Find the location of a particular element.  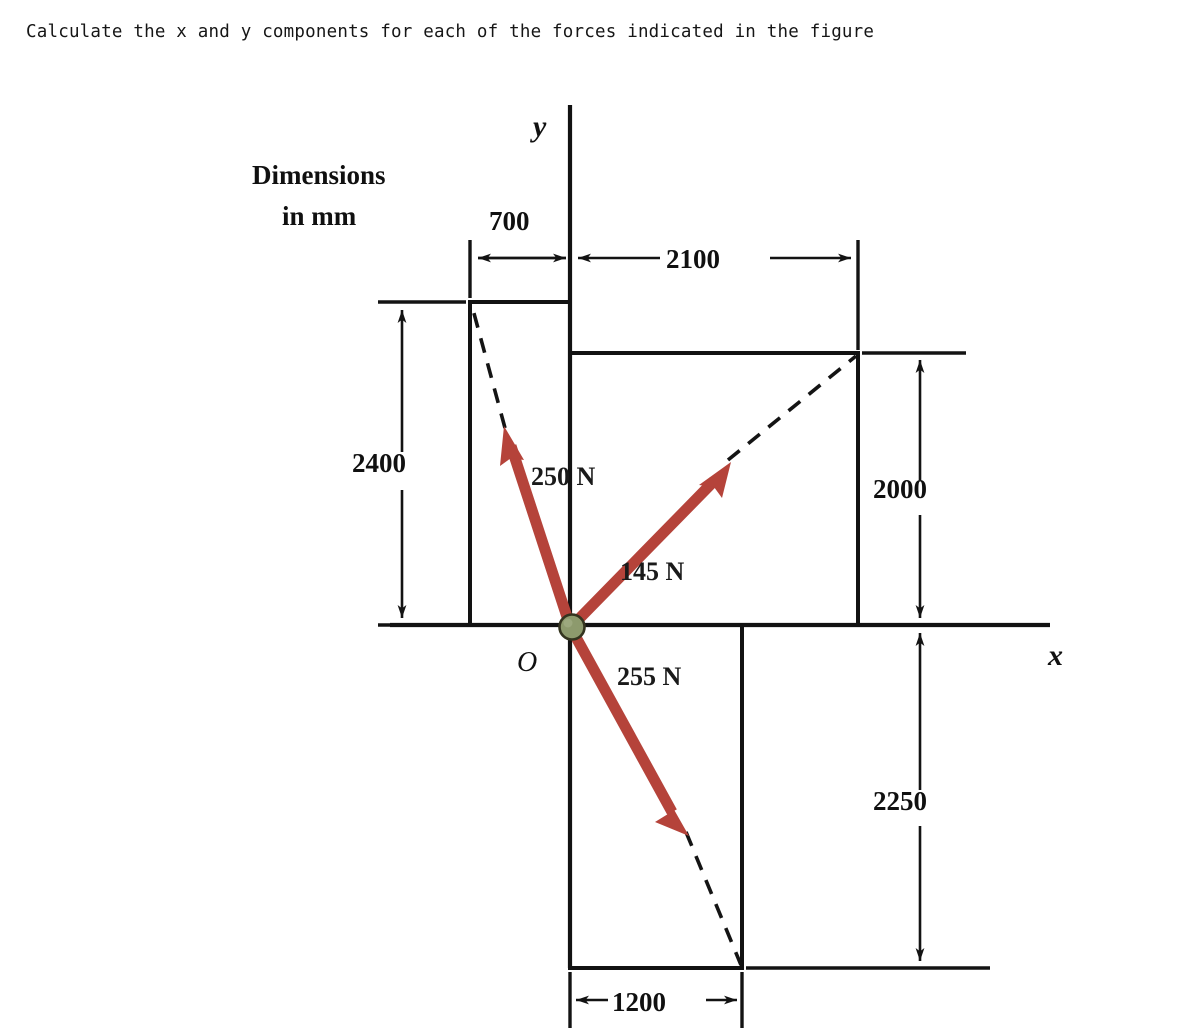

dimension-2100: 2100 is located at coordinates (719, 295).